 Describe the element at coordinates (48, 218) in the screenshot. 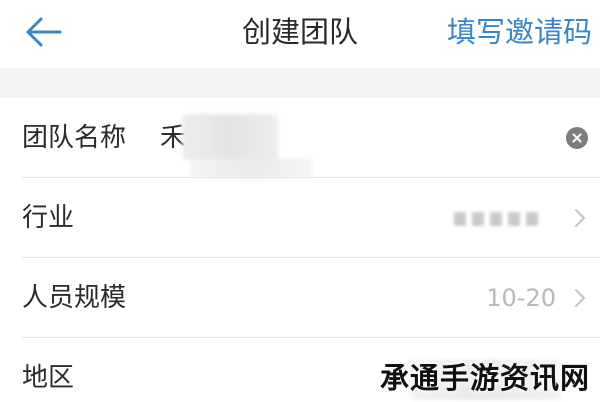

I see `industry-label: 行业` at that location.